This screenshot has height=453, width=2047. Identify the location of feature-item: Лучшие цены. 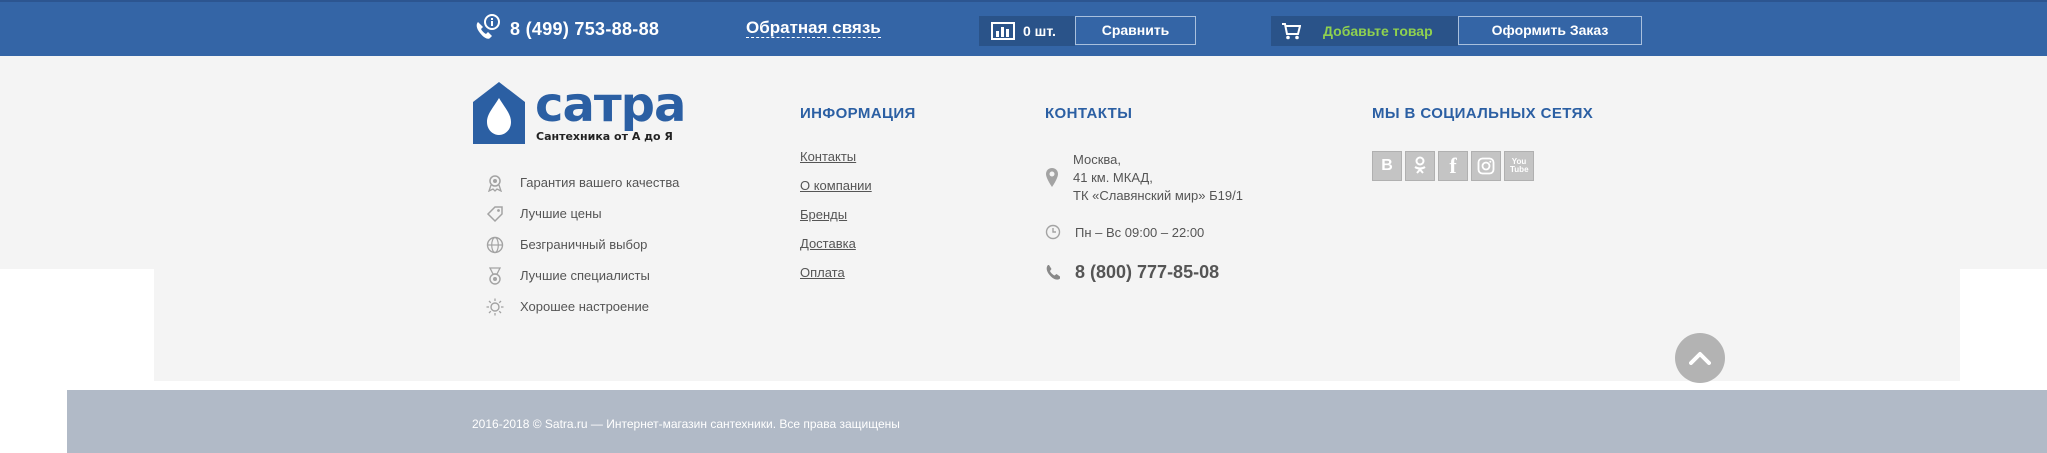
(582, 213).